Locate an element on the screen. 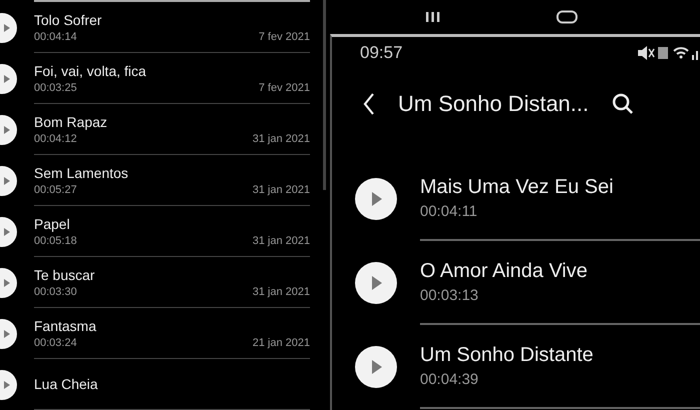 The width and height of the screenshot is (700, 410). song-duration: 00:05:18 is located at coordinates (55, 240).